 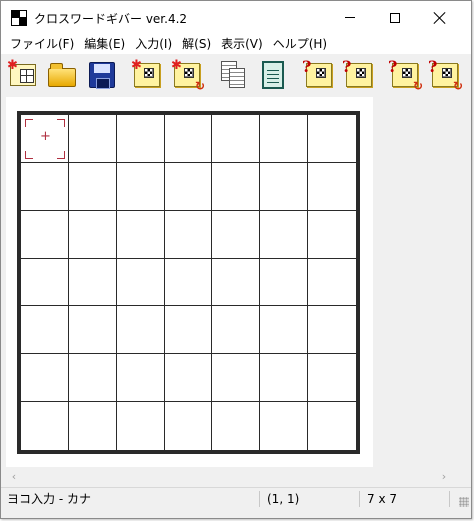 What do you see at coordinates (273, 75) in the screenshot?
I see `notes-button` at bounding box center [273, 75].